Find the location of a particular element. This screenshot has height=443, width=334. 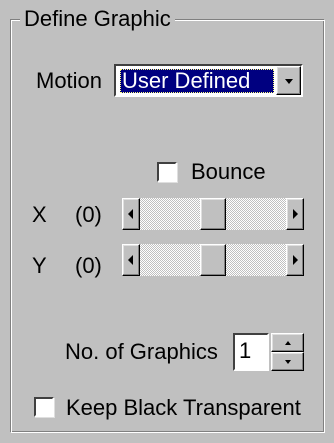

keep-black-transparent-label: Keep Black Transparent is located at coordinates (183, 407).